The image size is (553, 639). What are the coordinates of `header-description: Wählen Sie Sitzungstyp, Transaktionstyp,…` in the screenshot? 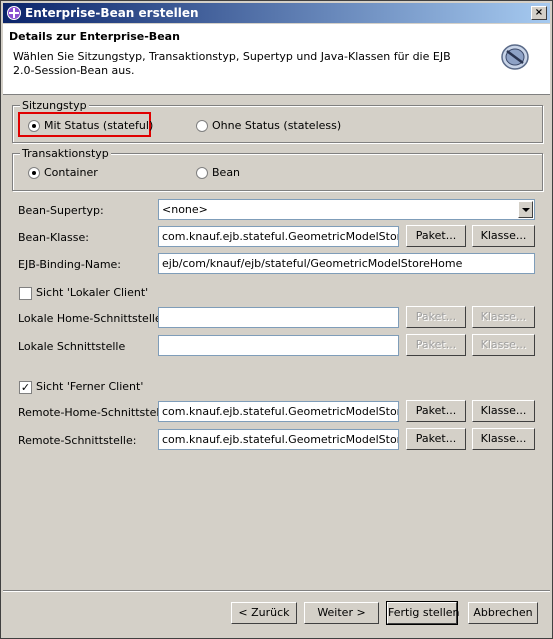 It's located at (232, 63).